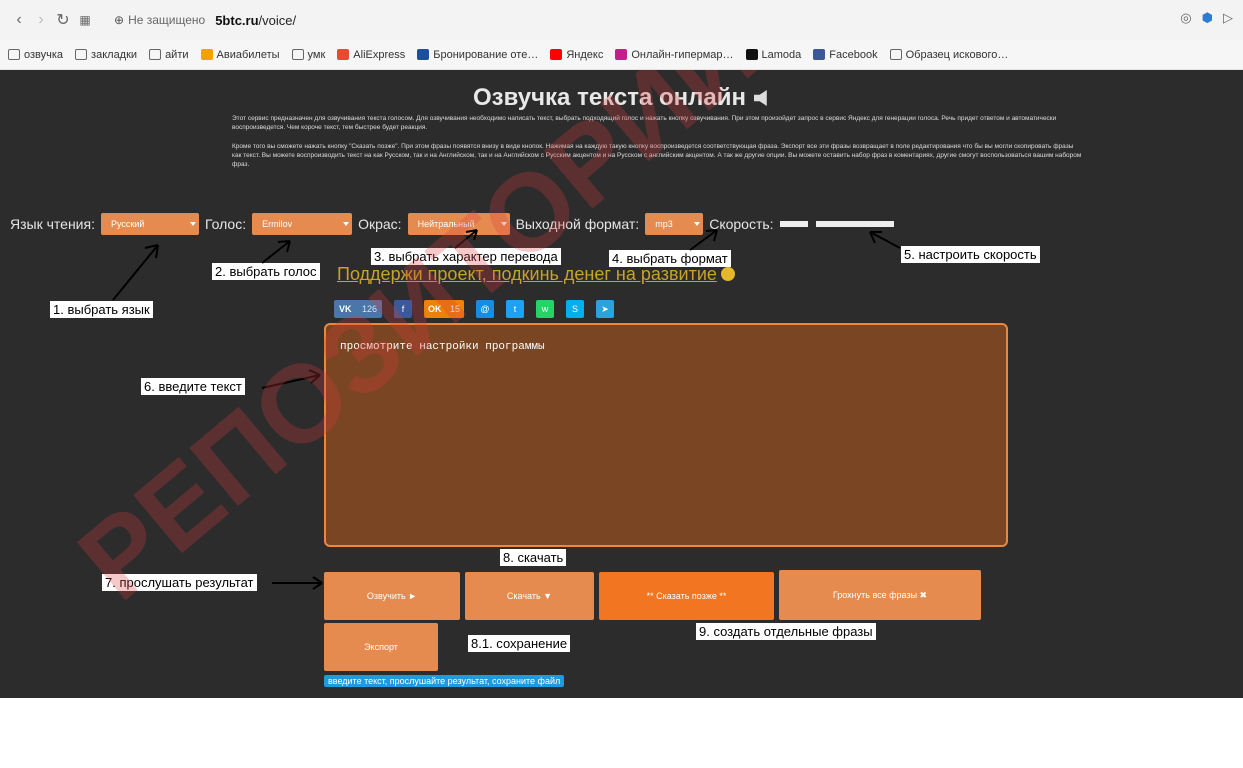 The height and width of the screenshot is (768, 1243). I want to click on bookmark-item: AliExpress, so click(371, 55).